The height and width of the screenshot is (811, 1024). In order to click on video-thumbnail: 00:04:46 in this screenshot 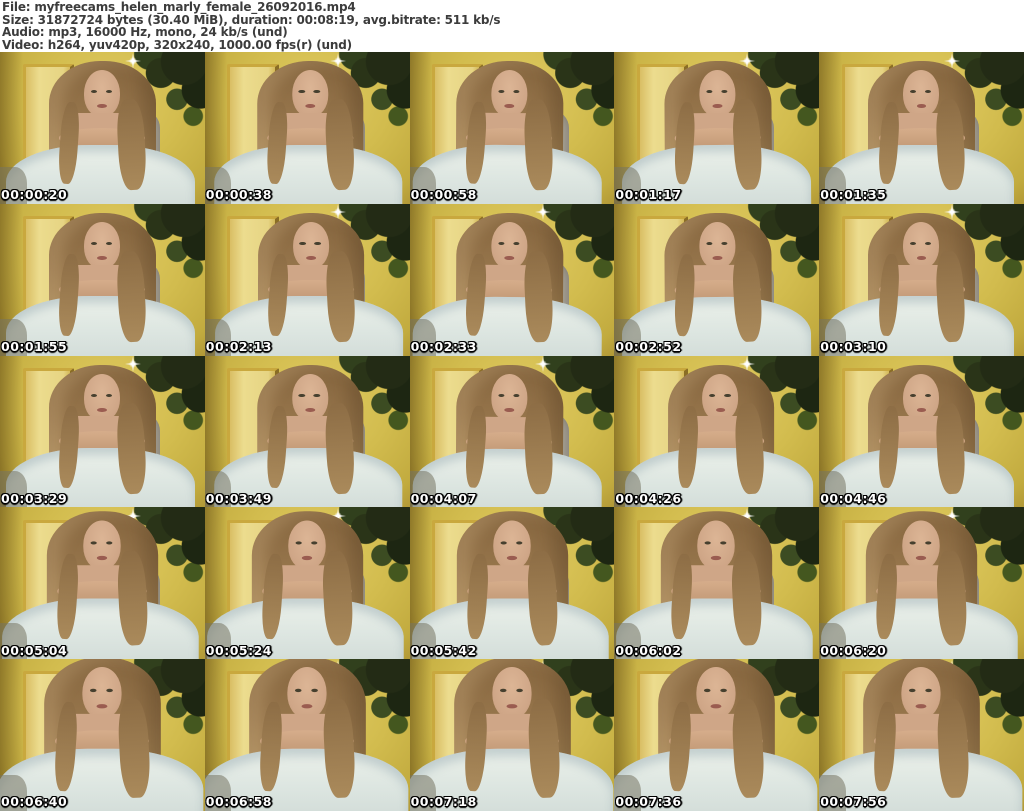, I will do `click(921, 431)`.